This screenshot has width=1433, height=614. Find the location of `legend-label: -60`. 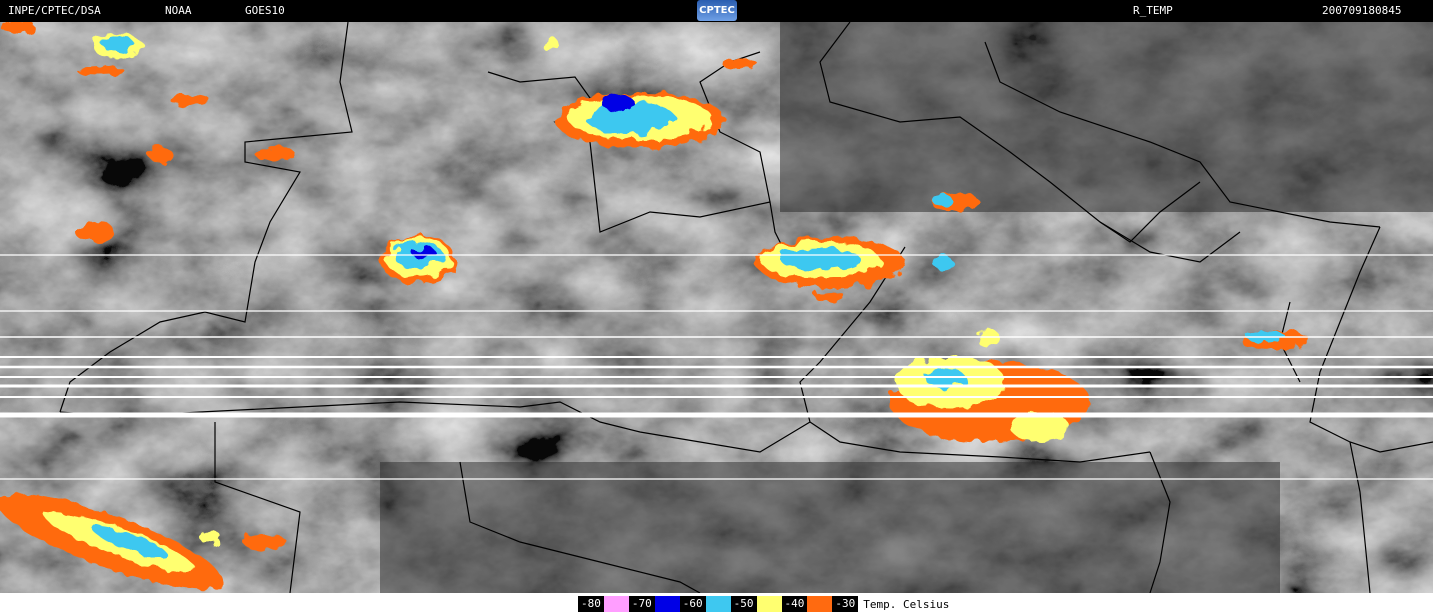

legend-label: -60 is located at coordinates (692, 604).